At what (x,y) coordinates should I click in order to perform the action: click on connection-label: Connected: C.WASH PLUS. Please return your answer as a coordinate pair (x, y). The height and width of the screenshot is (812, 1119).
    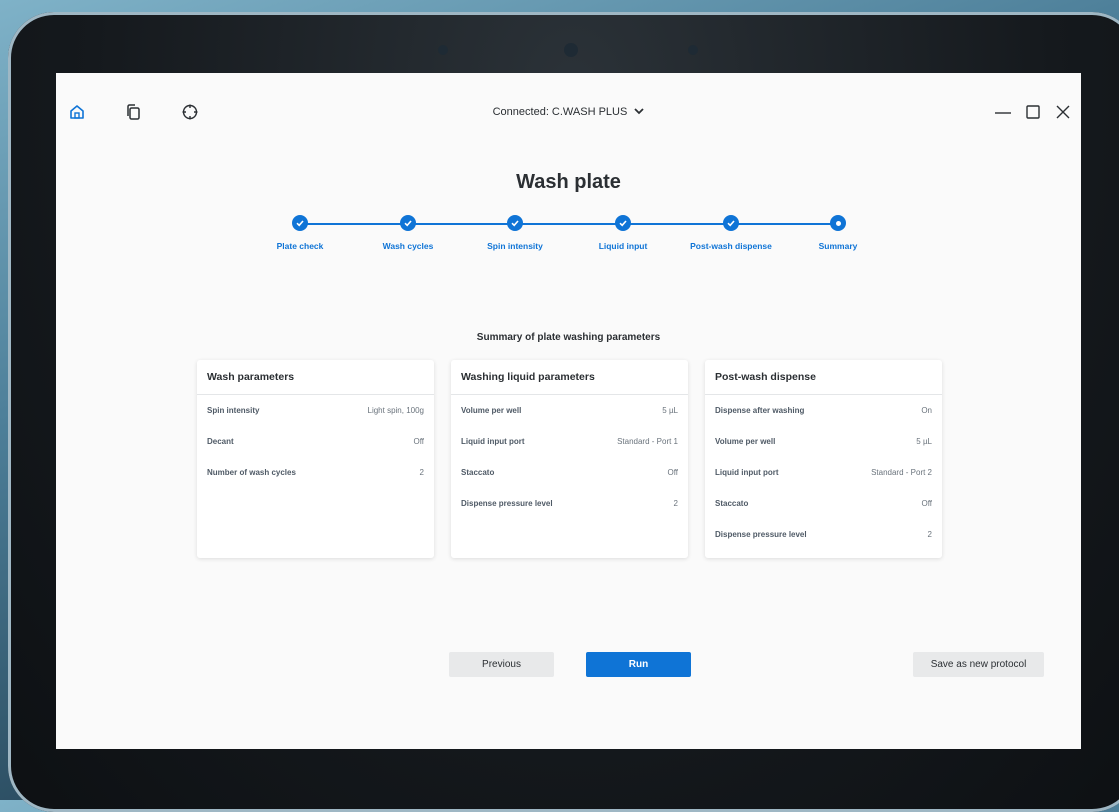
    Looking at the image, I should click on (560, 112).